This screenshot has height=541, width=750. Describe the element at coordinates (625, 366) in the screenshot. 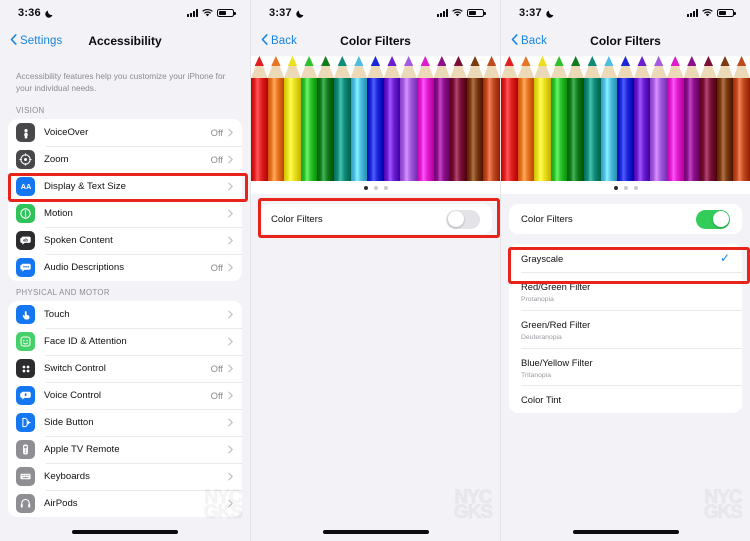

I see `filter-option-blue-yellow: Blue/Yellow Filter Tritanopia` at that location.